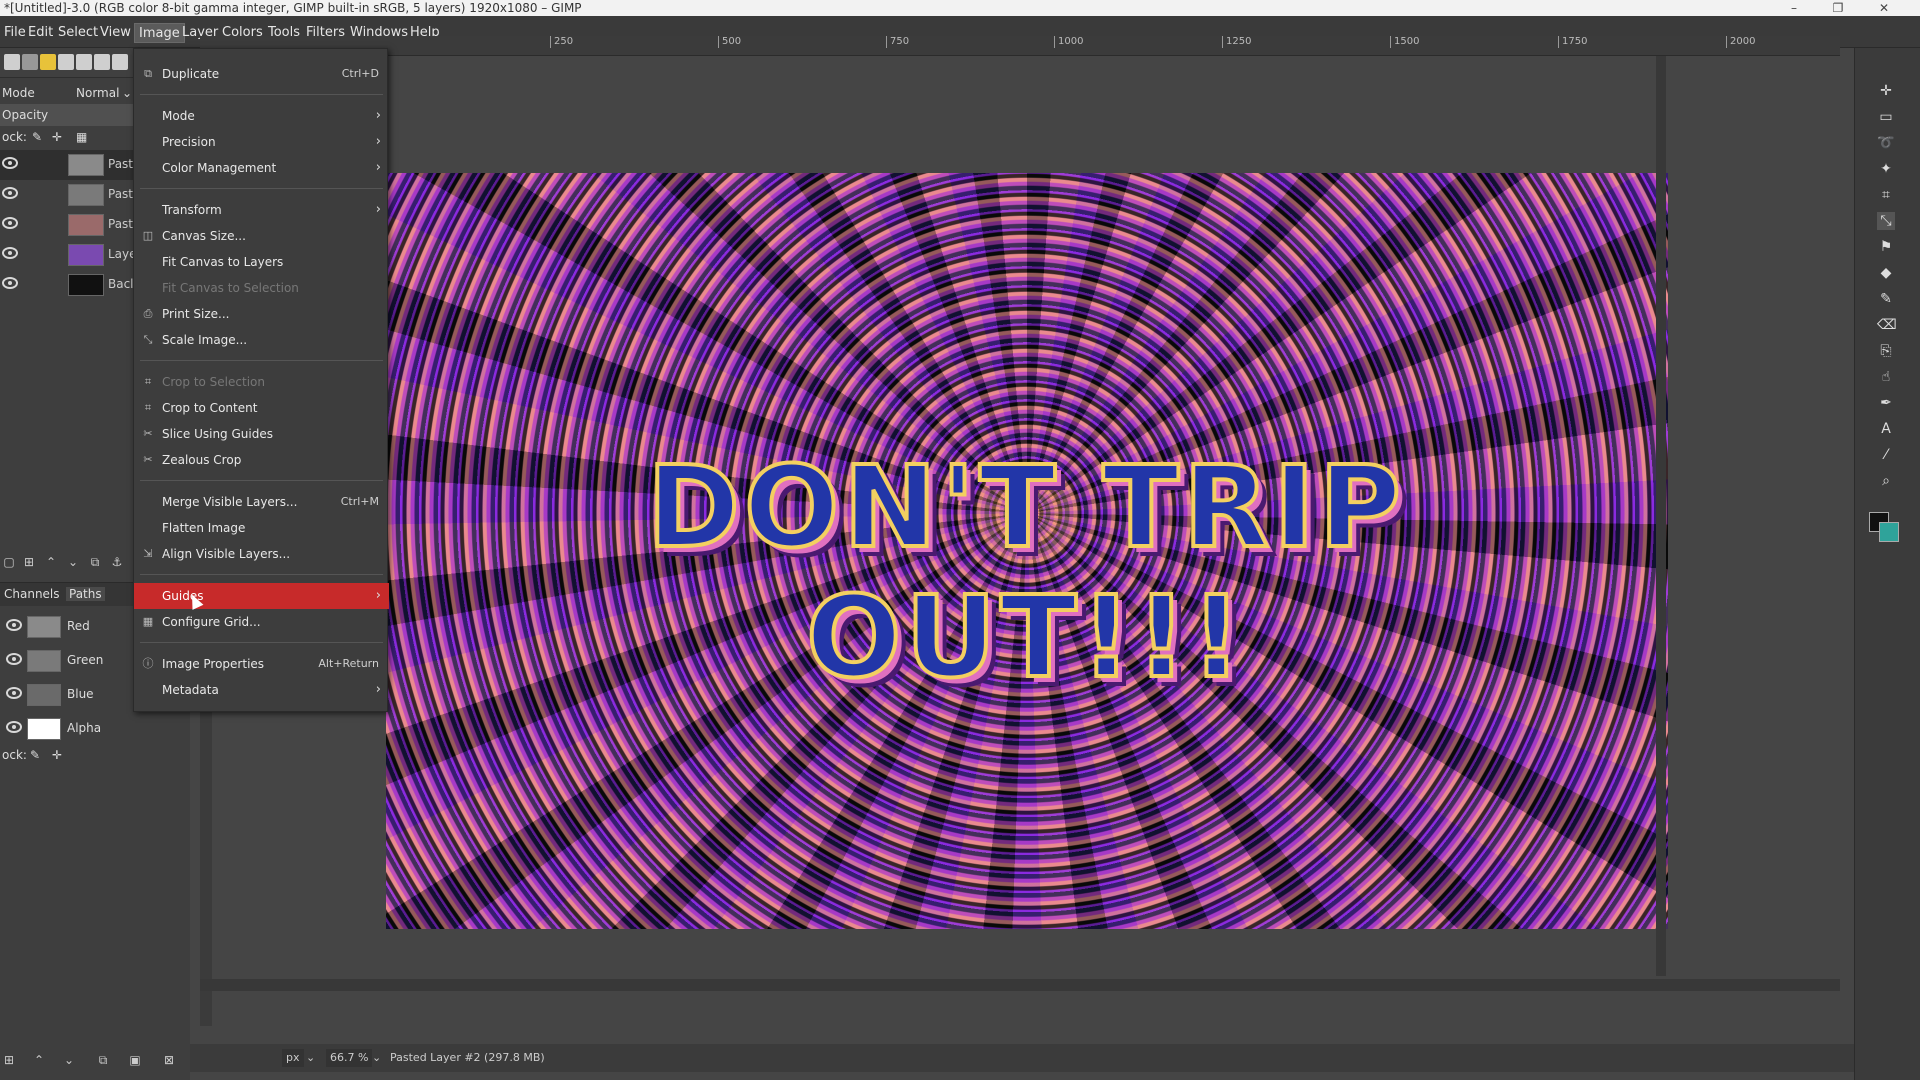 This screenshot has width=1920, height=1080. What do you see at coordinates (1886, 117) in the screenshot?
I see `rect-select-tool-icon: ▭` at bounding box center [1886, 117].